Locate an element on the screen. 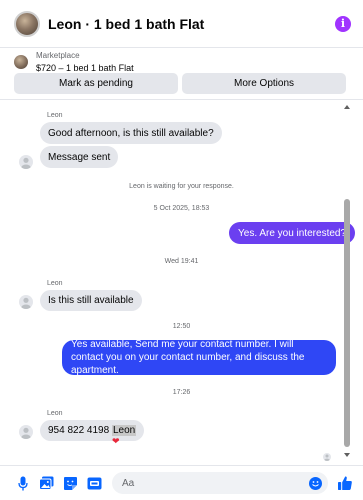  conversation-header: Leon · 1 bed 1 bath Flat i is located at coordinates (181, 24).